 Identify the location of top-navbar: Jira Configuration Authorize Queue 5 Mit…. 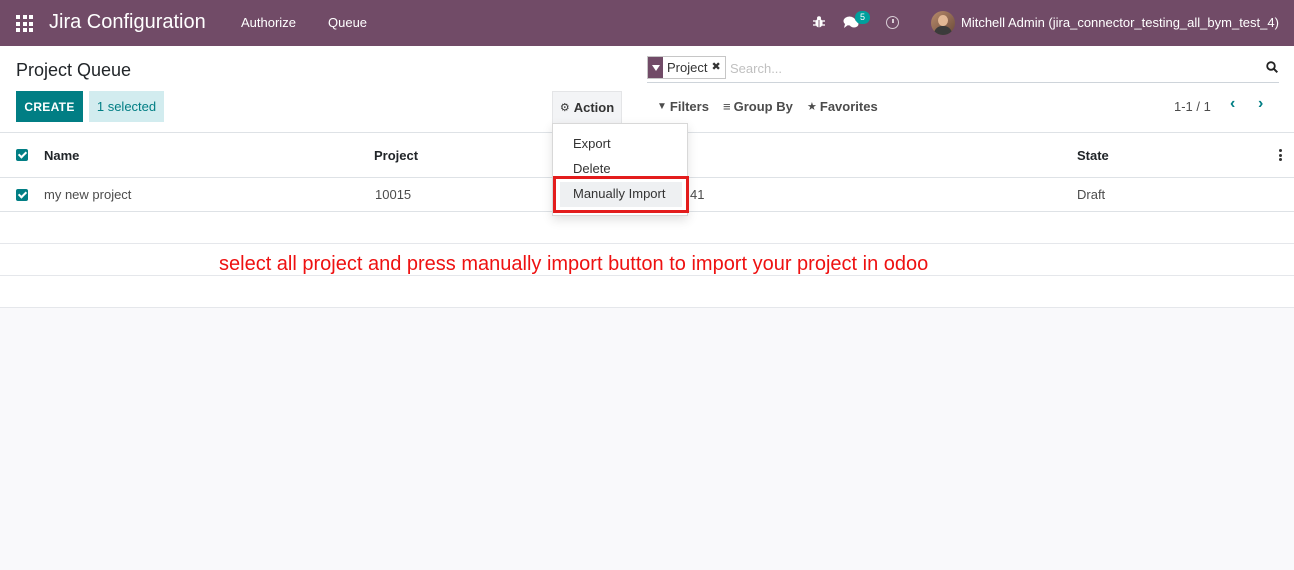
(647, 23).